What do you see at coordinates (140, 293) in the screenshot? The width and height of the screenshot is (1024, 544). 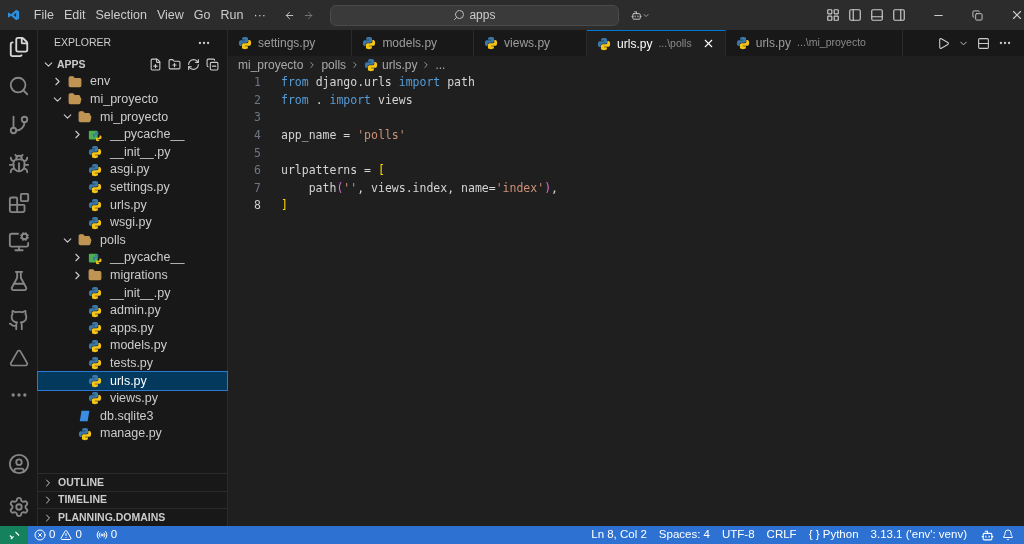 I see `file-name: __init__.py` at bounding box center [140, 293].